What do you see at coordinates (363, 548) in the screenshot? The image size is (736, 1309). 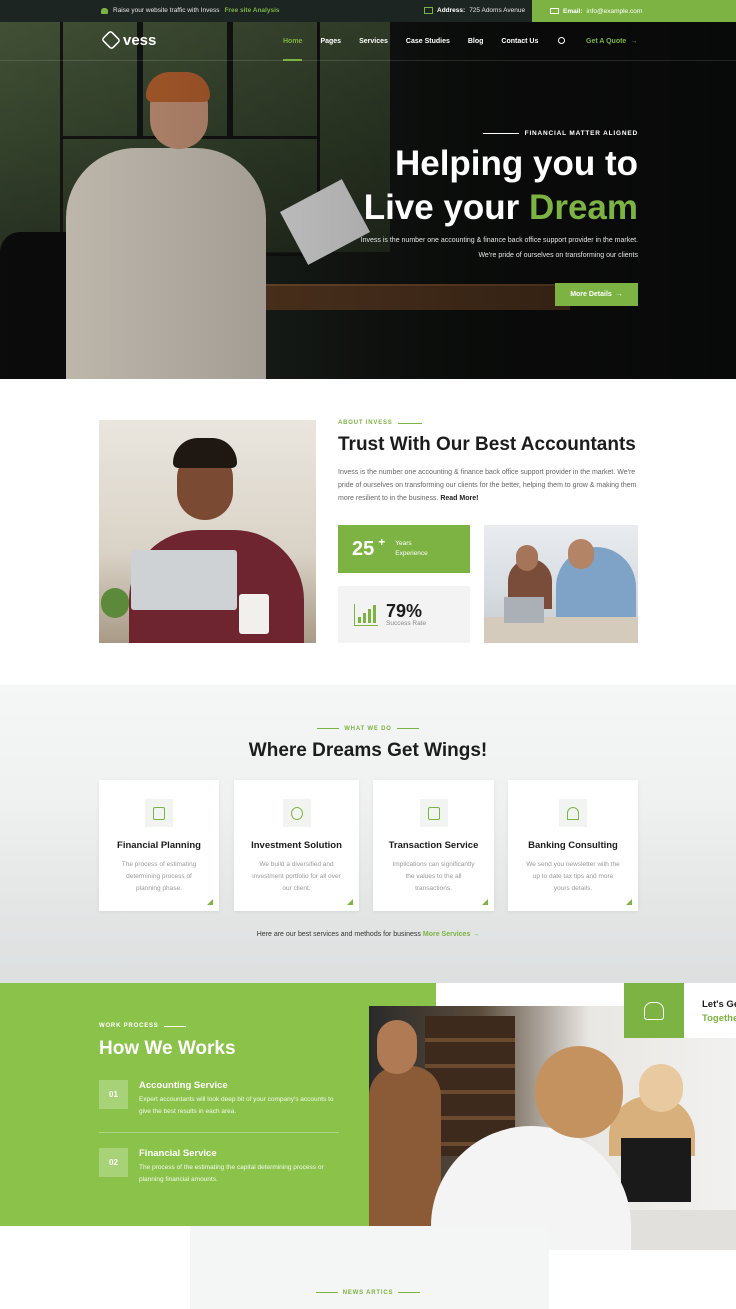 I see `years-number: 25` at bounding box center [363, 548].